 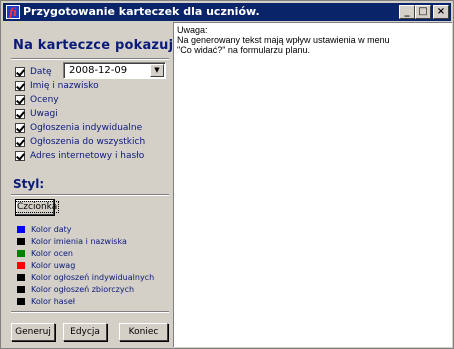 I want to click on option-row: Ogłoszenia indywidualne, so click(x=78, y=127).